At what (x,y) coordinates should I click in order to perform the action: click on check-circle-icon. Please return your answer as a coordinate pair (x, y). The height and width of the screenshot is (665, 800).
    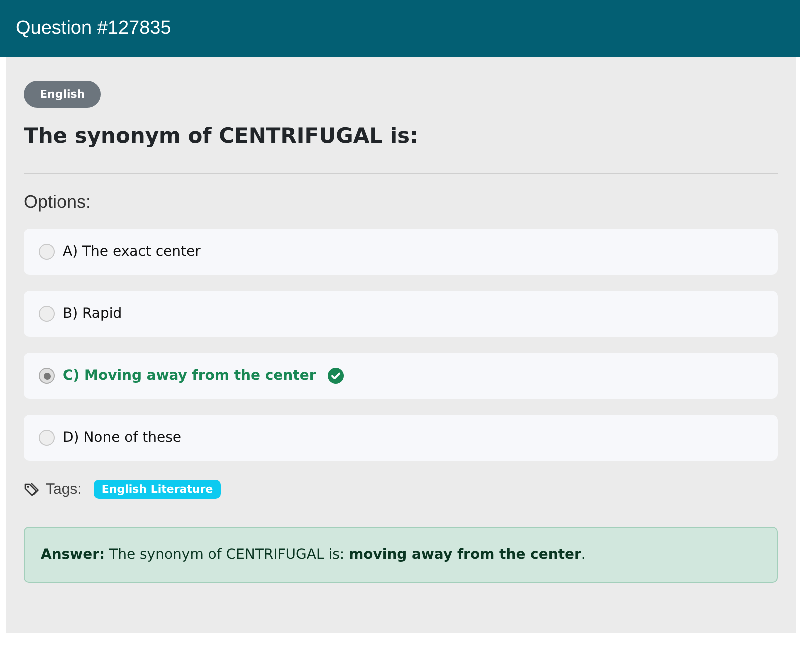
    Looking at the image, I should click on (336, 376).